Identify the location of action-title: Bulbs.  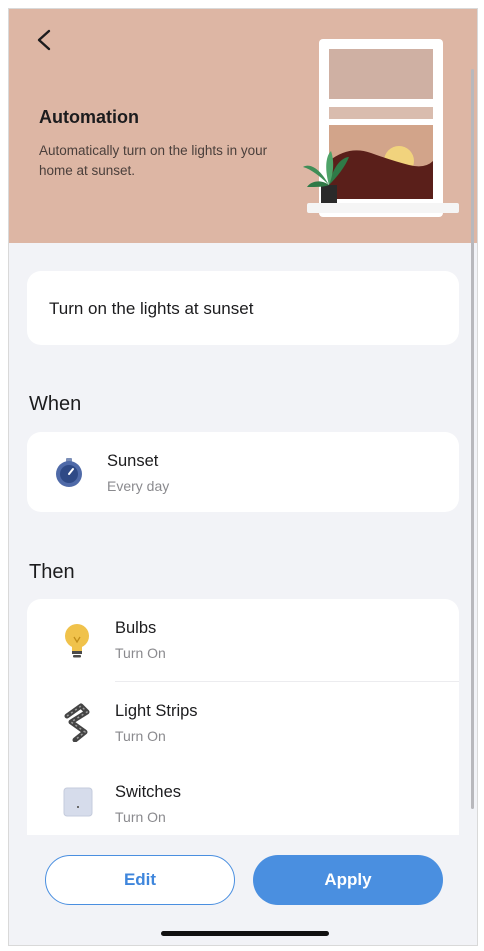
(136, 628).